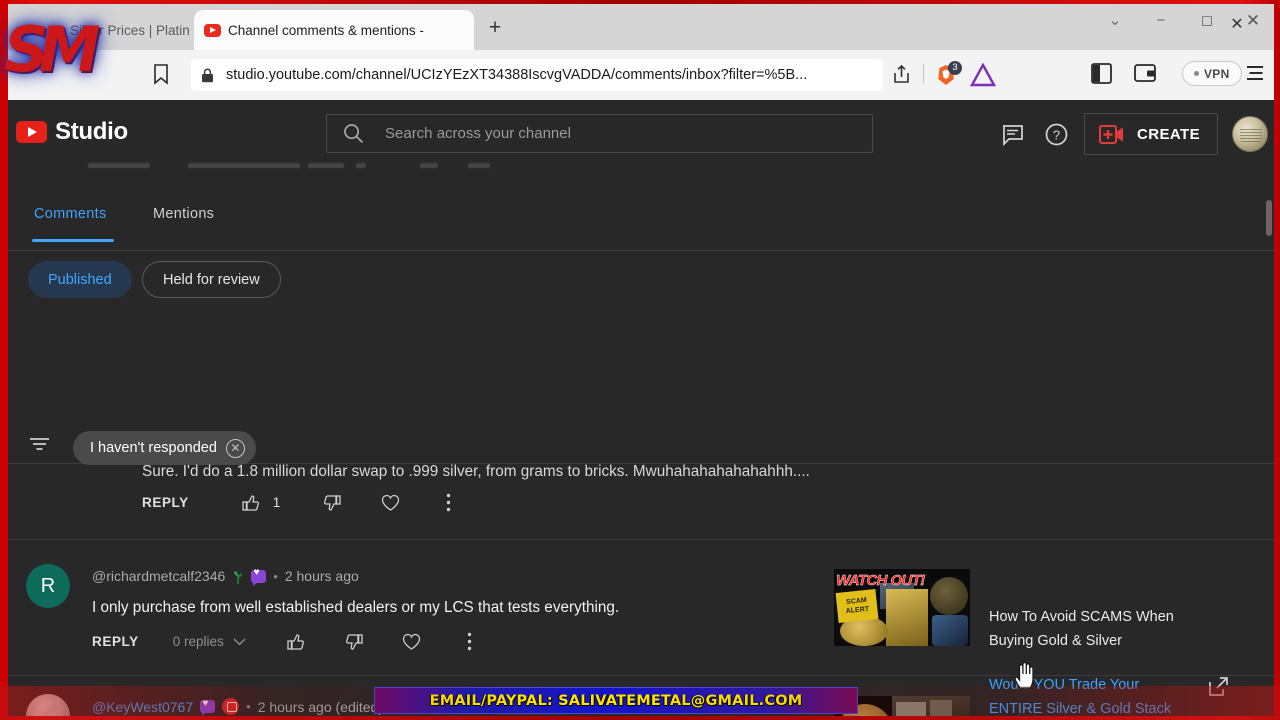  I want to click on replies-toggle: 0 replies, so click(209, 641).